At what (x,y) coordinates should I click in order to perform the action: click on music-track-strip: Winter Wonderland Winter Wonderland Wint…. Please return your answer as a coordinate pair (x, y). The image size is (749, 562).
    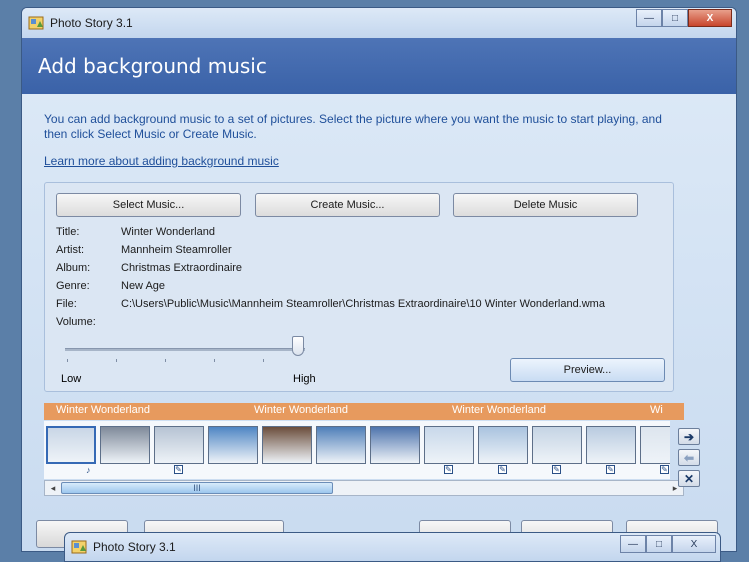
    Looking at the image, I should click on (364, 411).